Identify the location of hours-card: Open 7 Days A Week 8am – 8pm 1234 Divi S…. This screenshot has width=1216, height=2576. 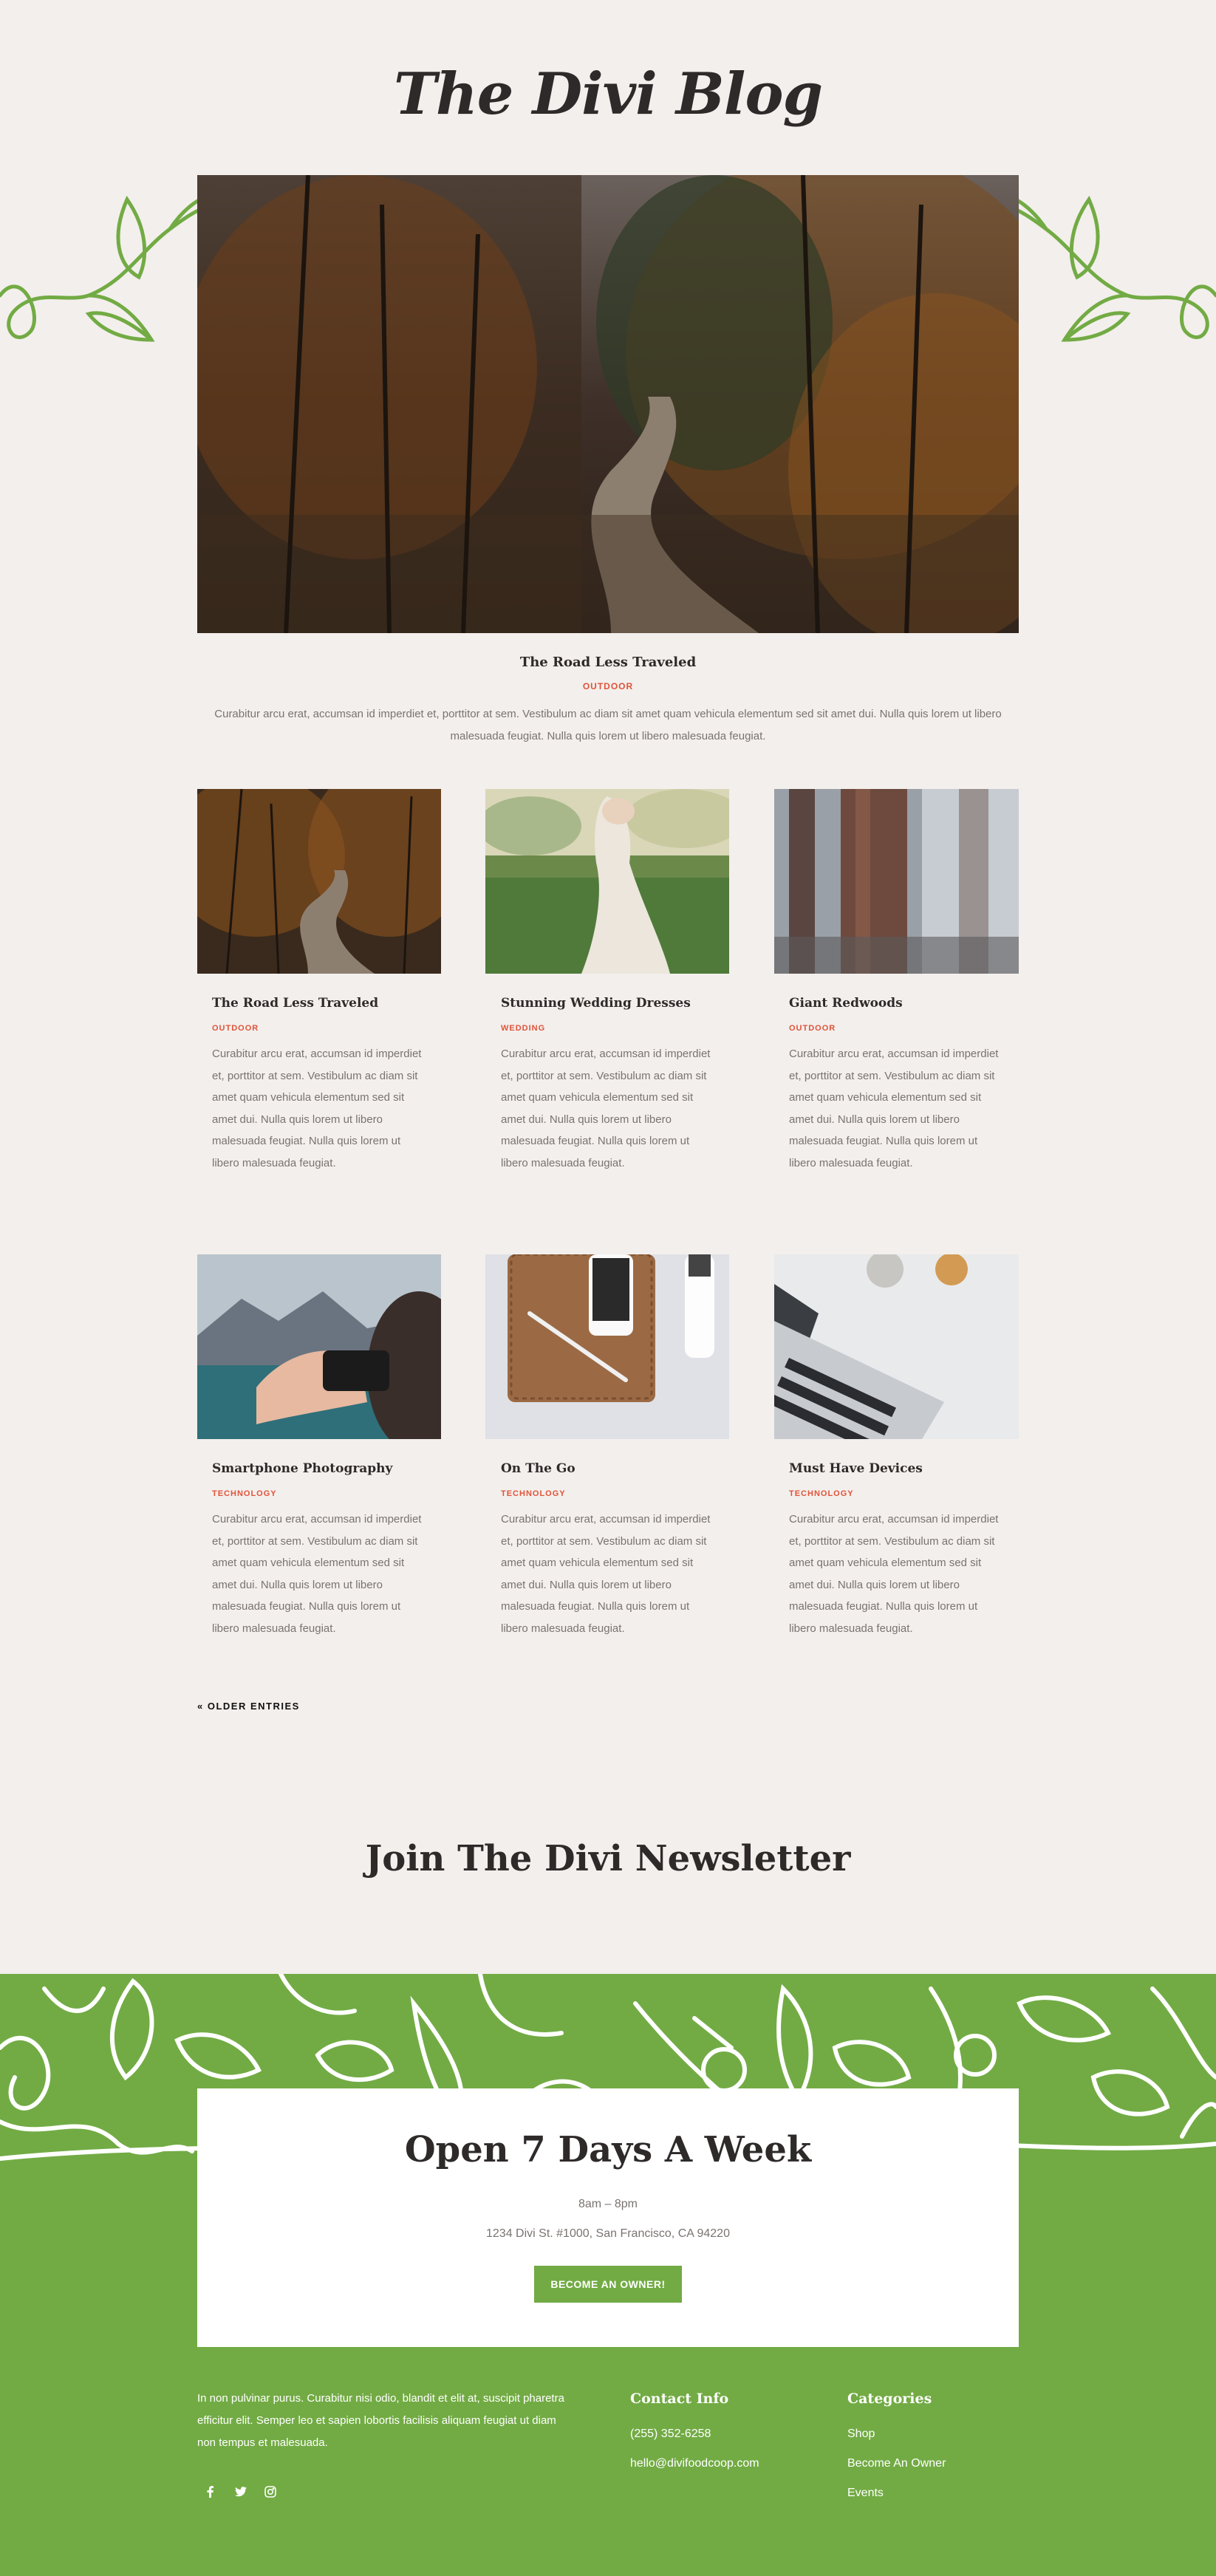
(608, 2218).